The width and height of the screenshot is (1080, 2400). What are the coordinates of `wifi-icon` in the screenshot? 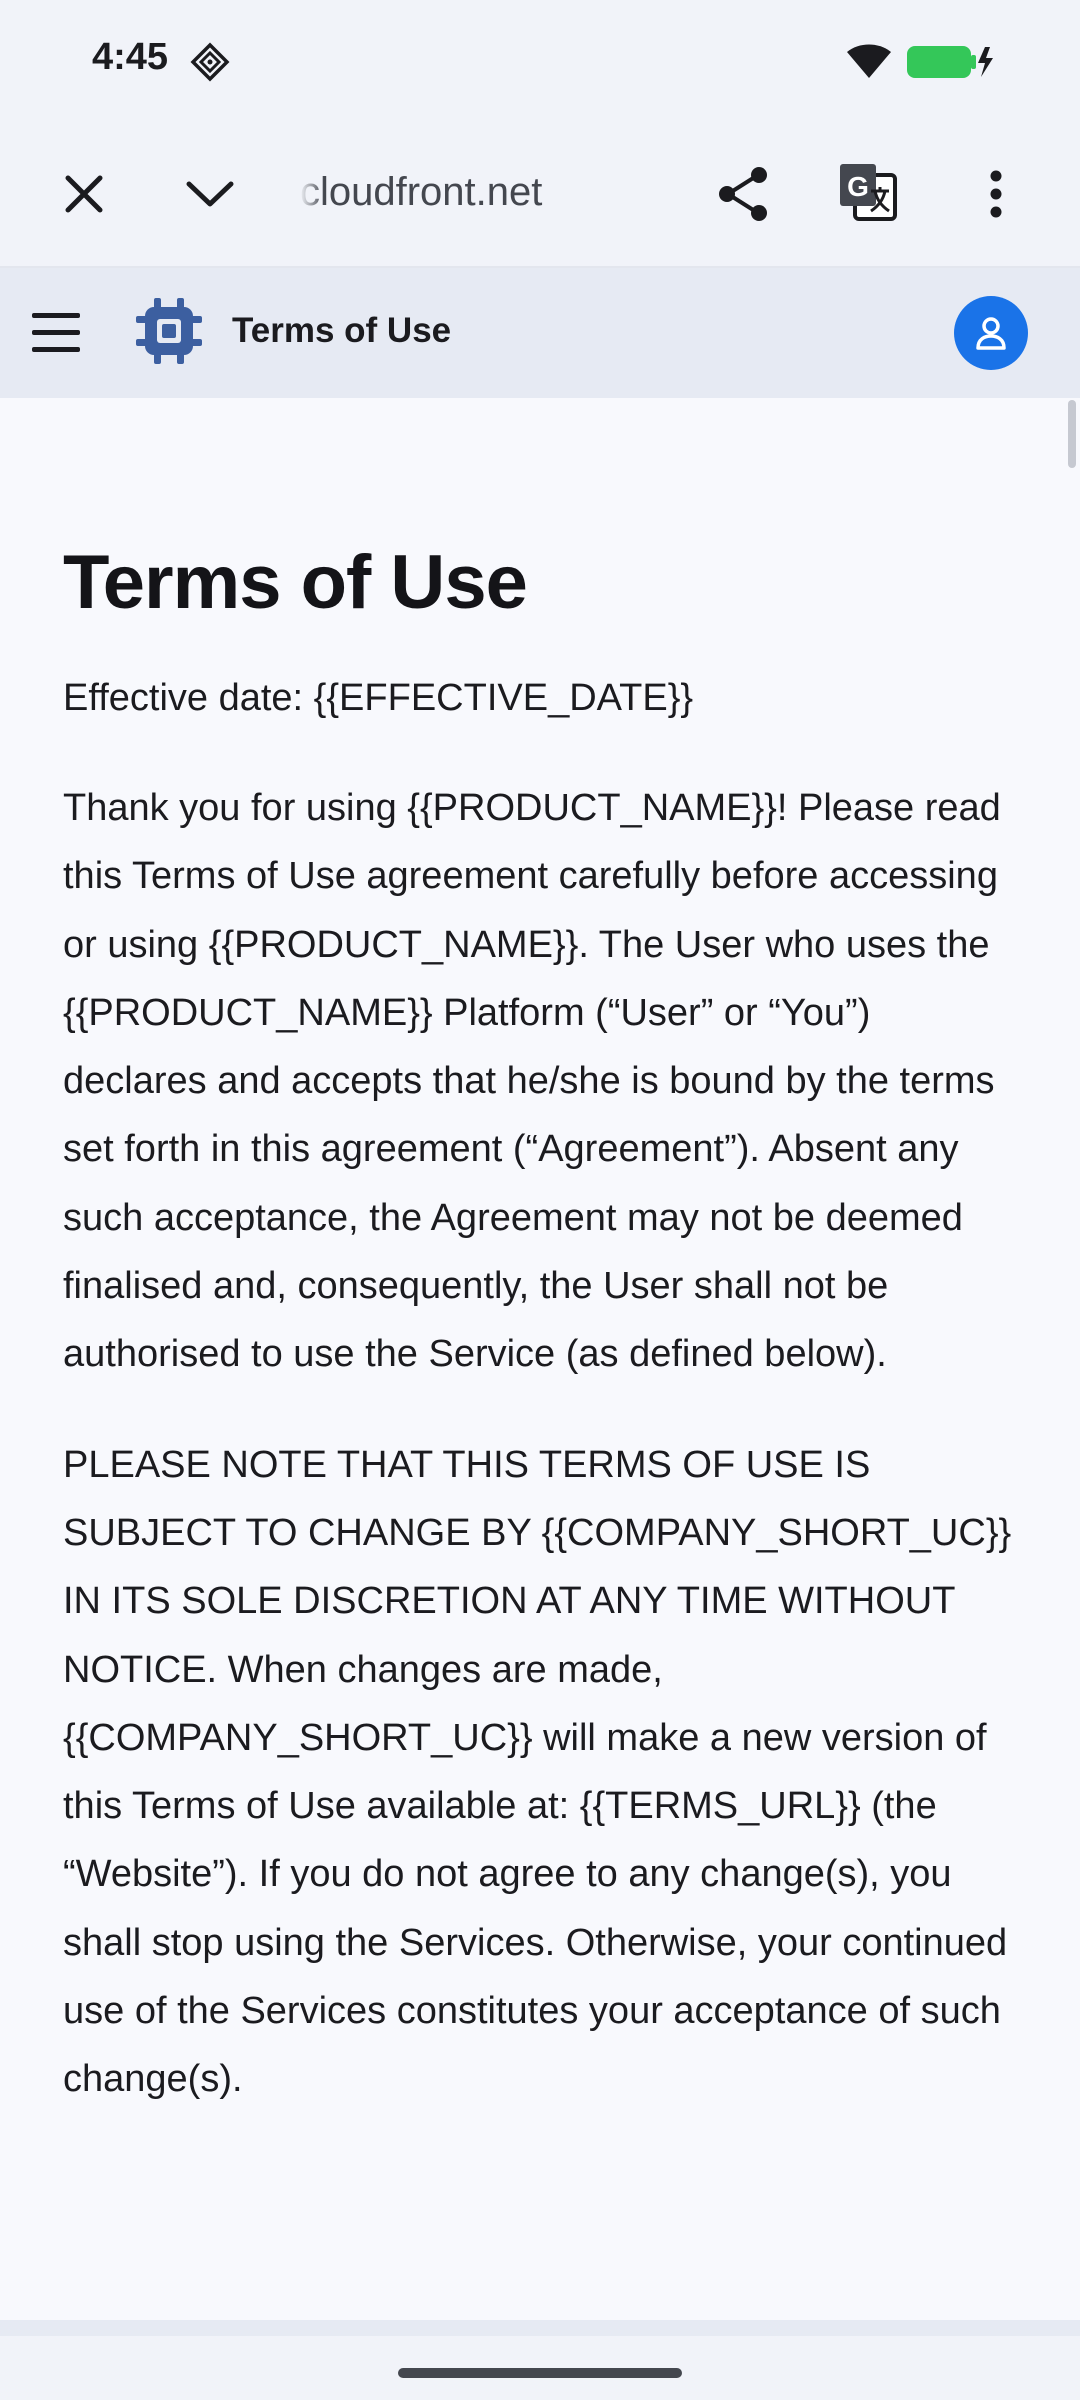 It's located at (869, 61).